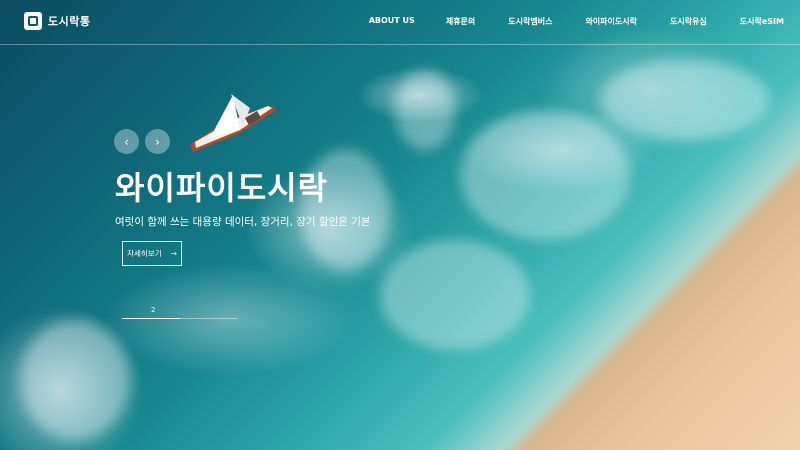  What do you see at coordinates (222, 188) in the screenshot?
I see `hero-title: 와이파이도시락` at bounding box center [222, 188].